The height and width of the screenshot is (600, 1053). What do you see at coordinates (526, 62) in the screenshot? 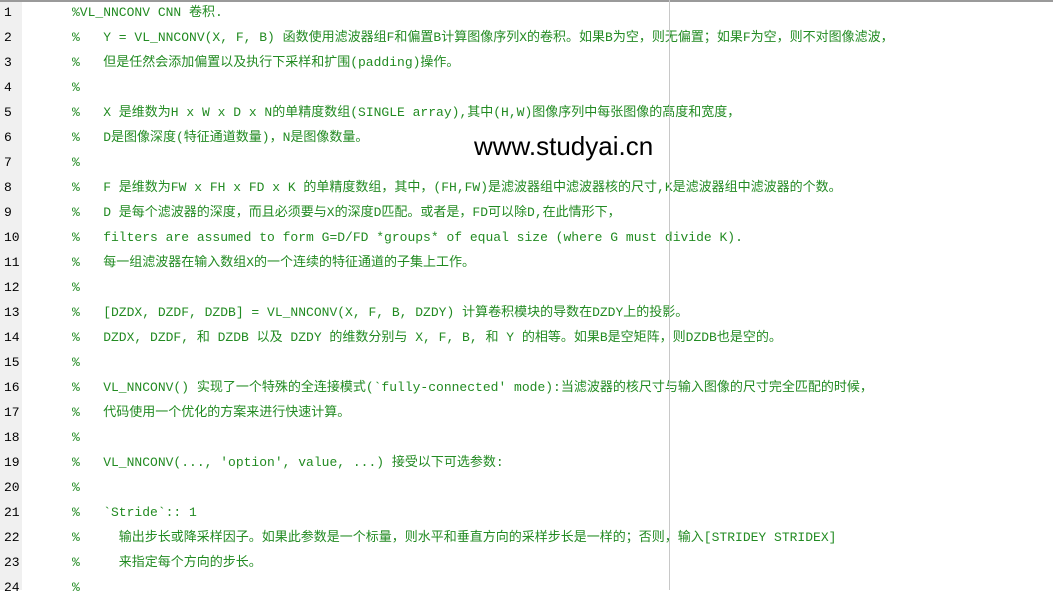
I see `code-line: 3 % 但是任然会添加偏置以及执行下采样和扩围(padding)操作。` at bounding box center [526, 62].